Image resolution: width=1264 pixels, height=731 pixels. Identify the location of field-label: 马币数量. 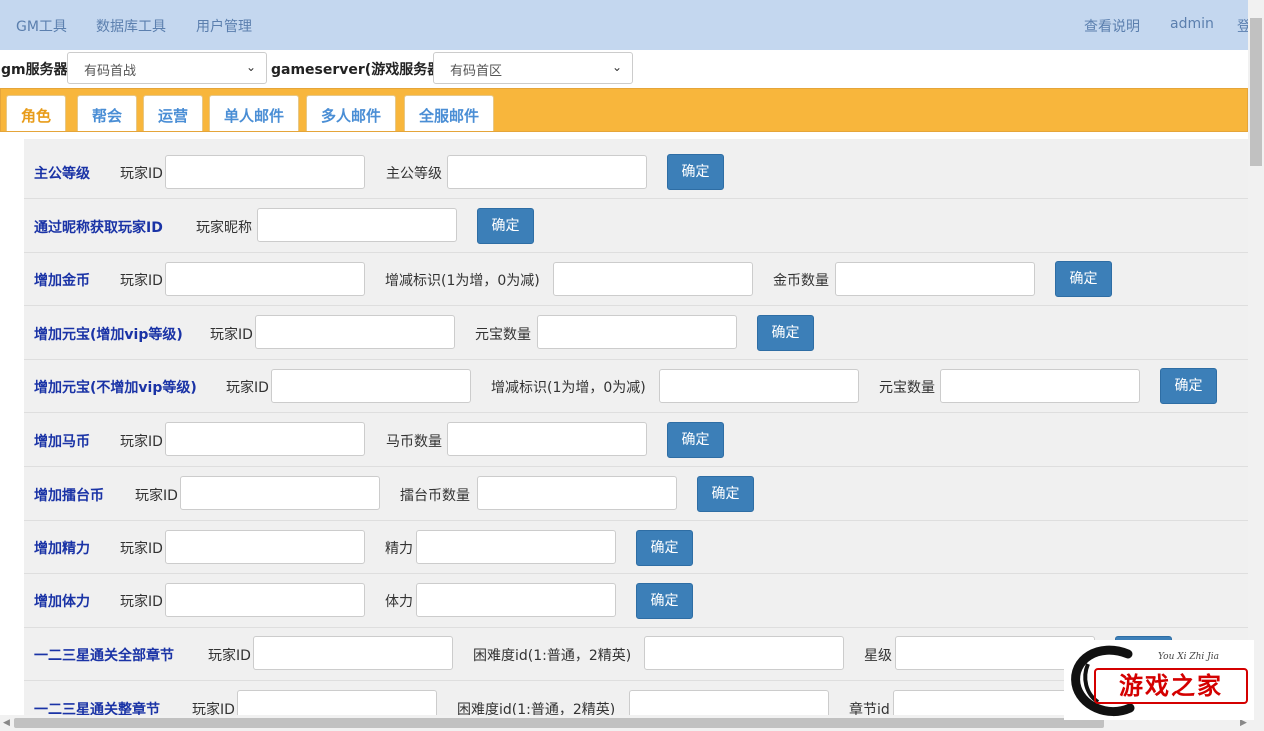
(414, 442).